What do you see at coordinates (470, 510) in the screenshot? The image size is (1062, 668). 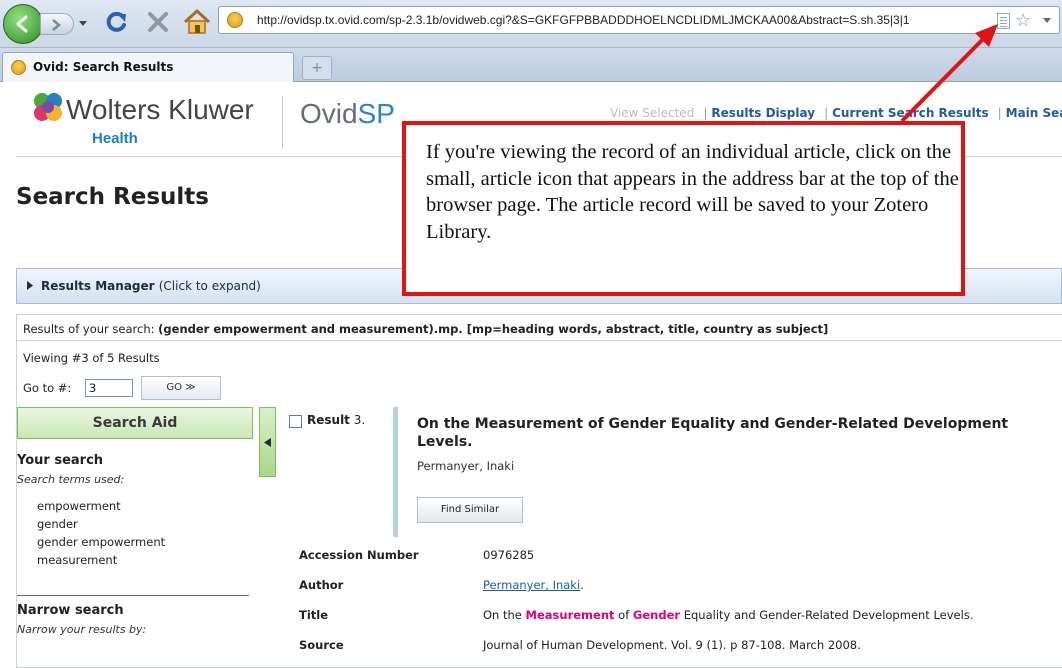 I see `find-similar-button: Find Similar` at bounding box center [470, 510].